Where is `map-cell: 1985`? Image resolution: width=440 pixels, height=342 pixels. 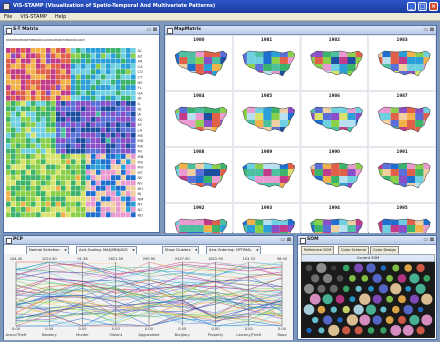
map-cell: 1985 is located at coordinates (267, 119).